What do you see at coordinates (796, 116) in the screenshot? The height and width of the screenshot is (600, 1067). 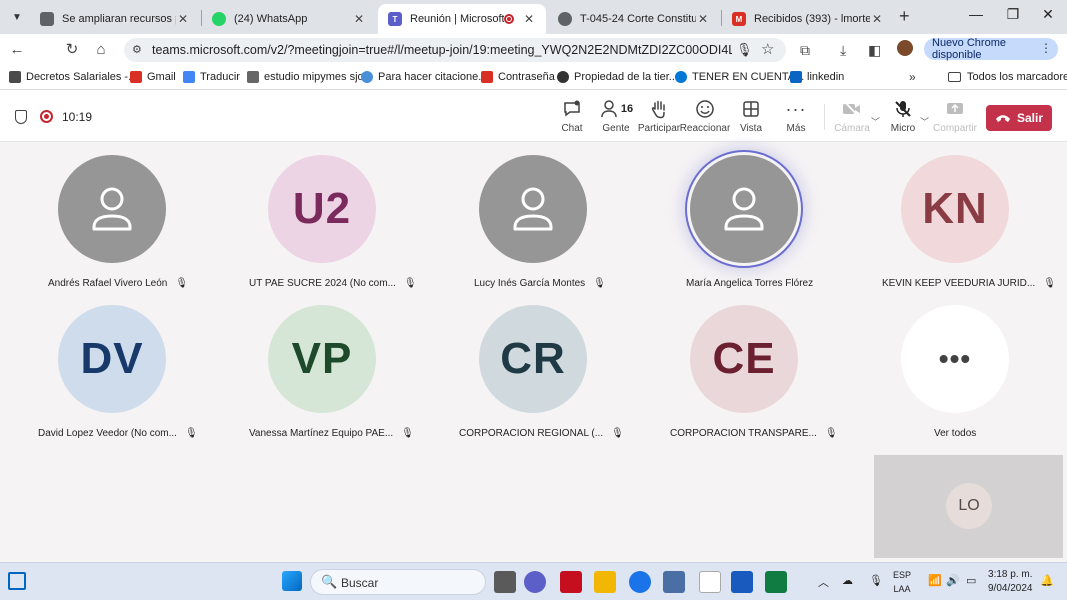 I see `more-button: ··· Más` at bounding box center [796, 116].